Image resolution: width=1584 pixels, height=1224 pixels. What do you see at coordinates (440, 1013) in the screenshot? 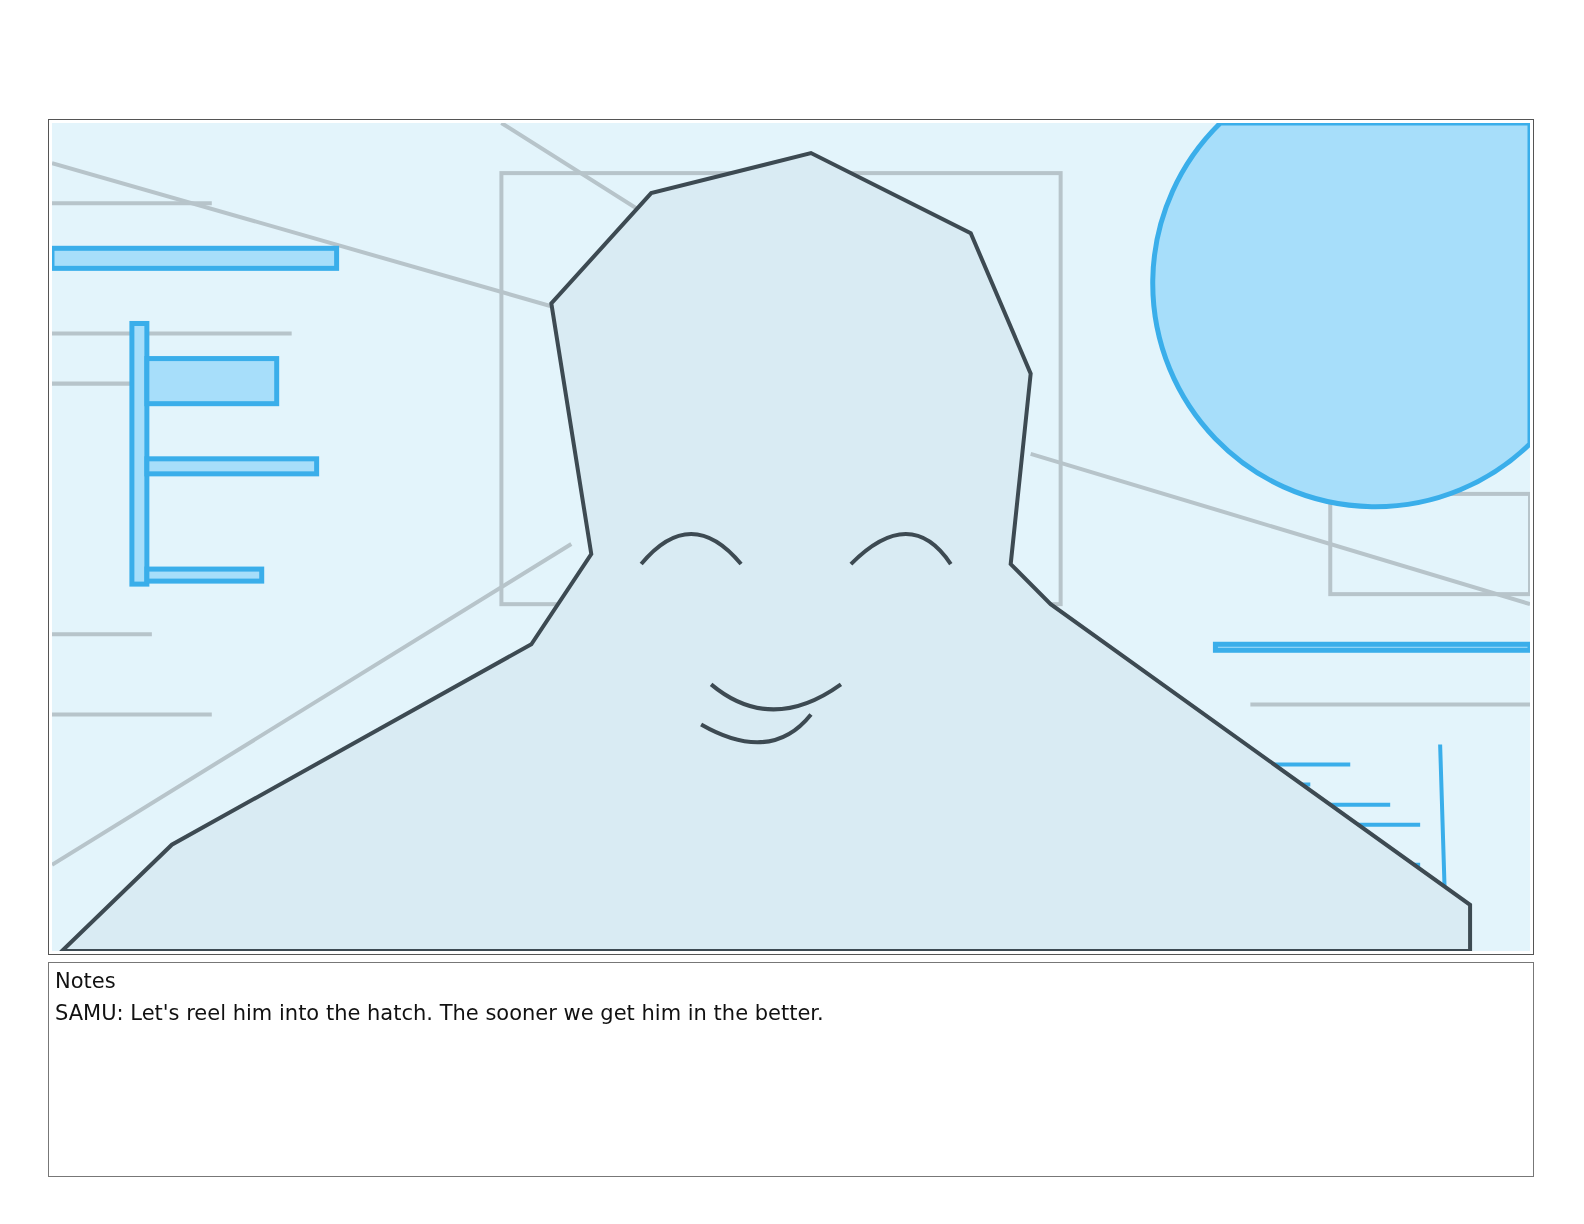
I see `notes-text: SAMU: Let's reel him into the hatch. The sooner we get him in the better.` at bounding box center [440, 1013].